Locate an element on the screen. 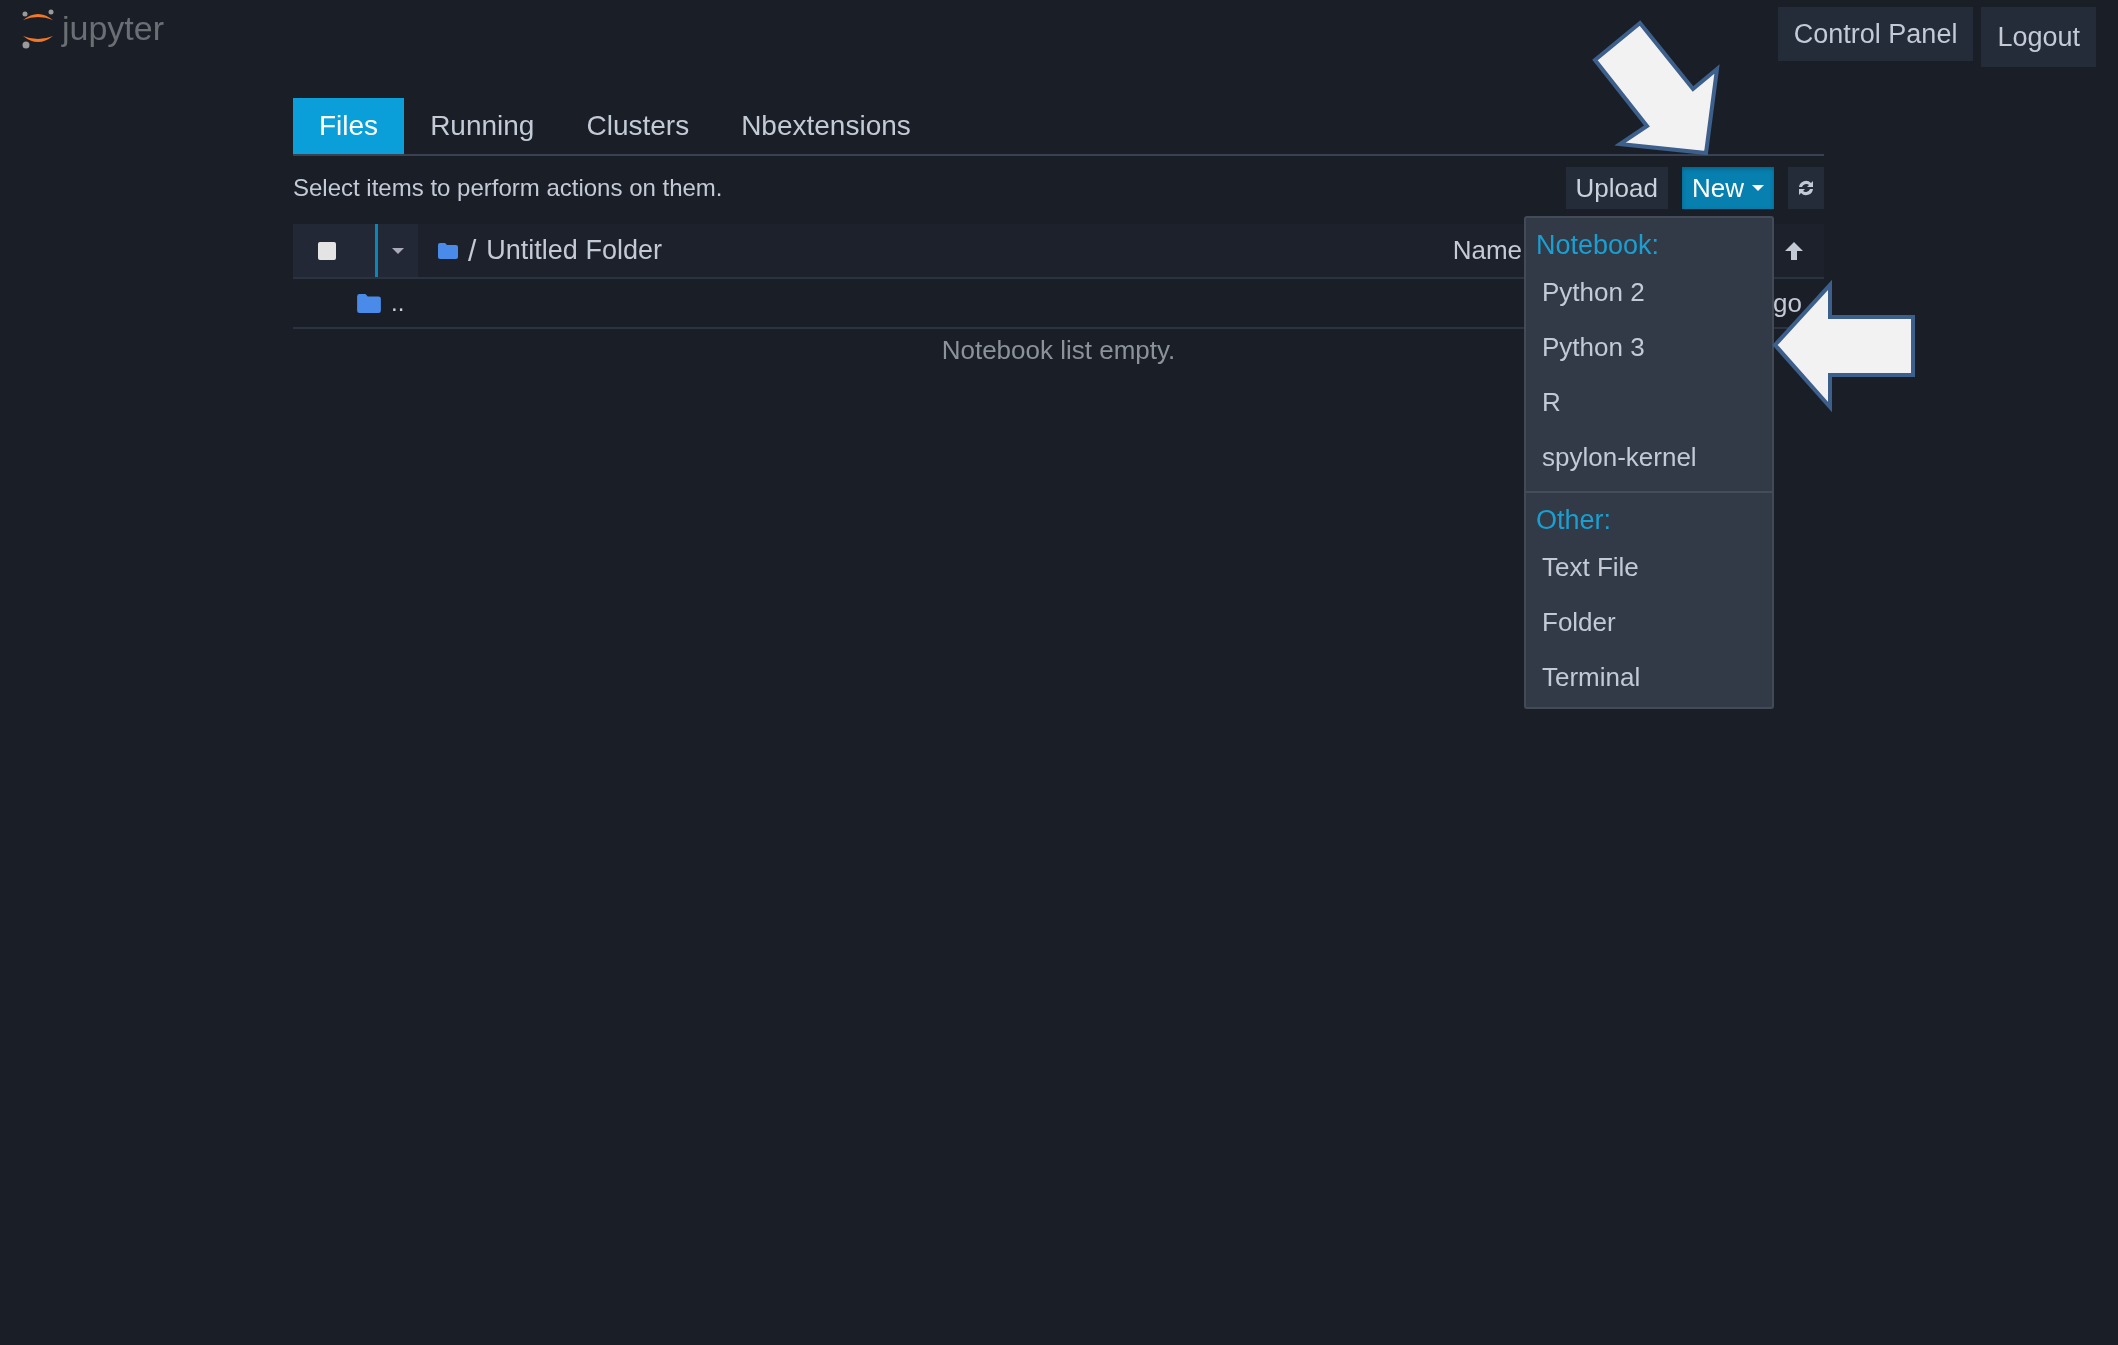  caret-icon is located at coordinates (398, 250).